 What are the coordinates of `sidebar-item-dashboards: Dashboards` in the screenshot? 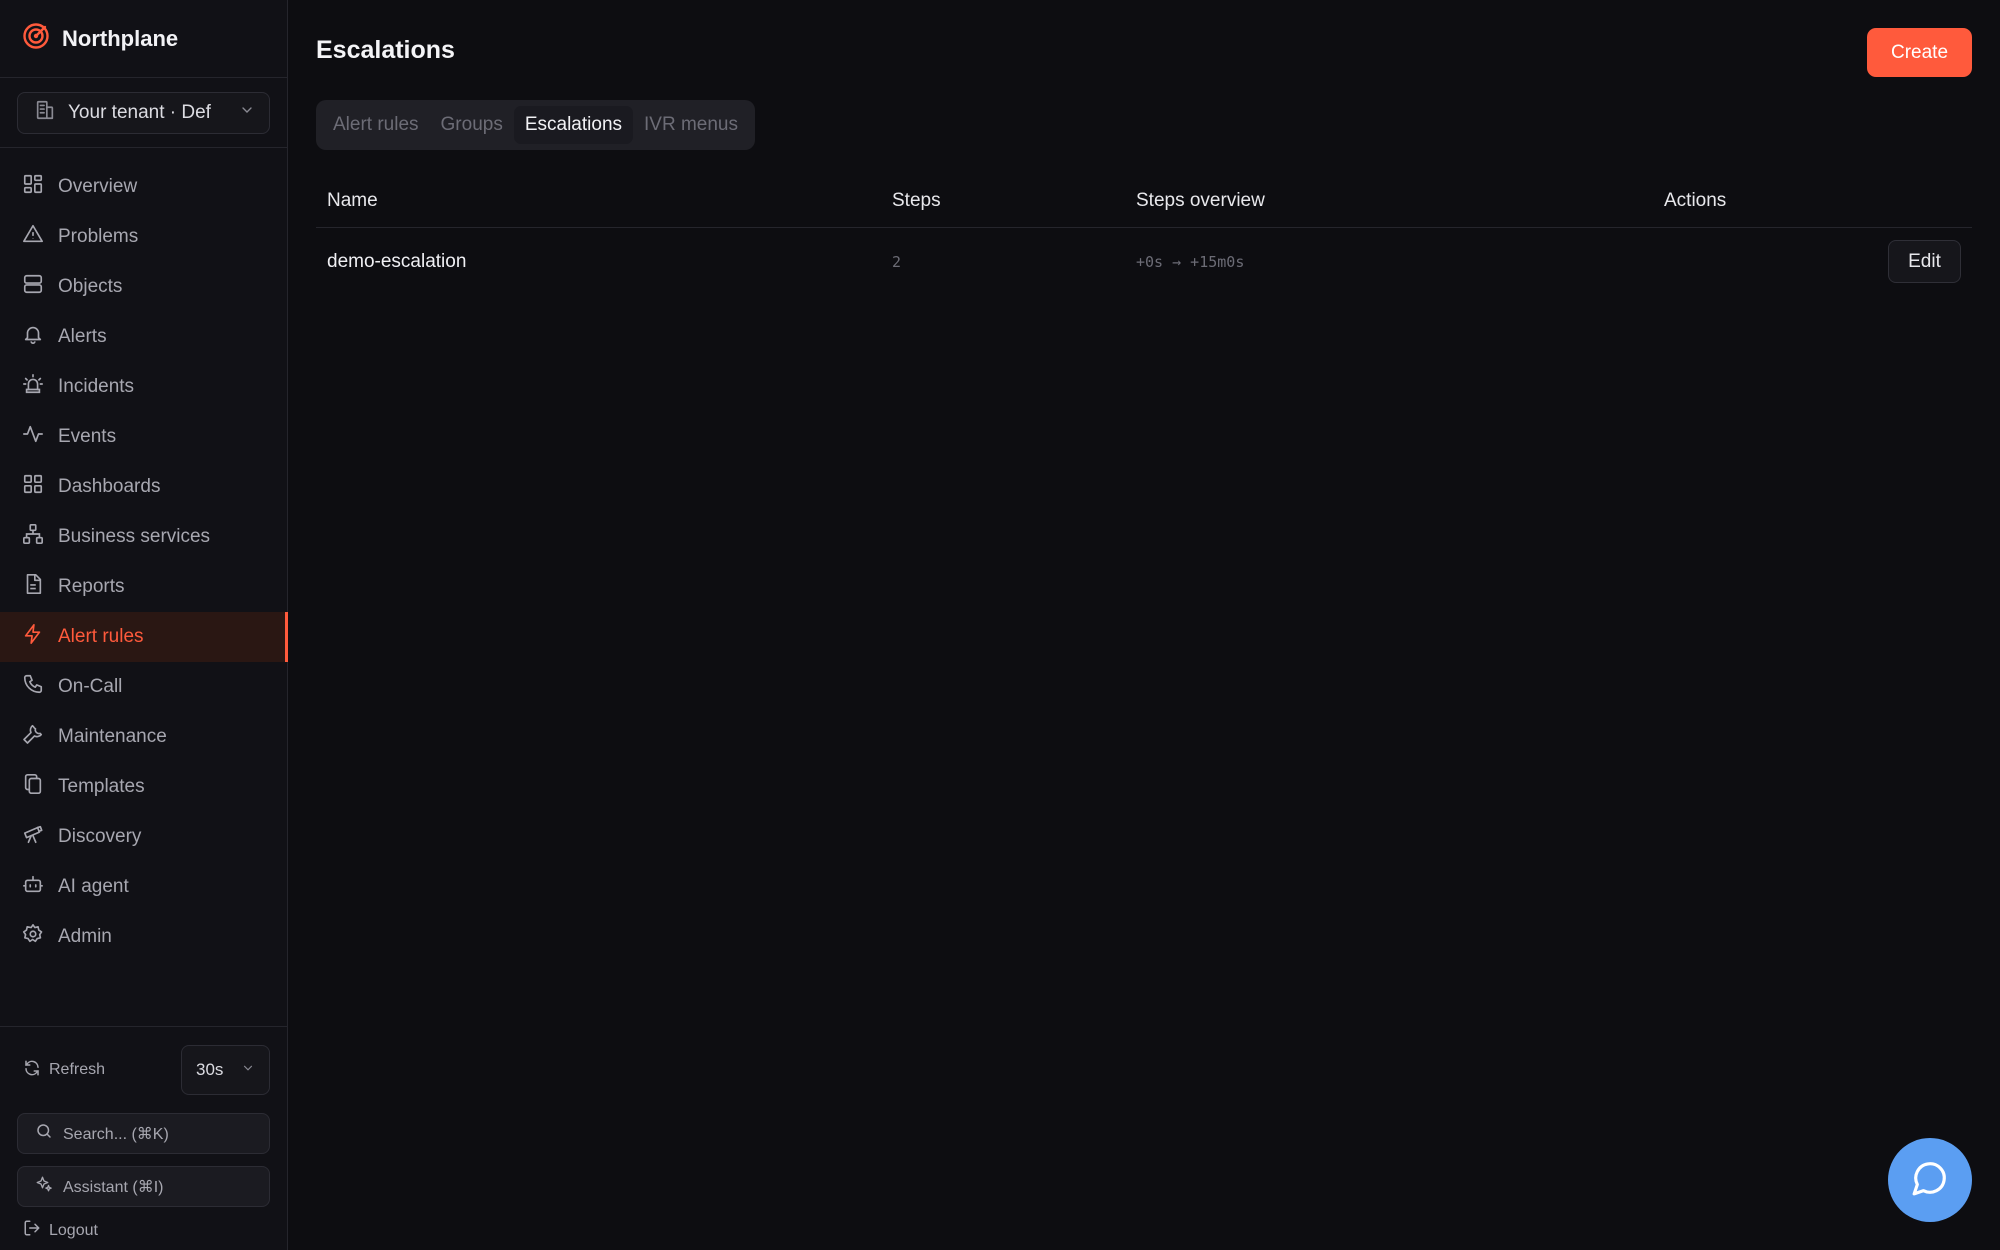 It's located at (143, 487).